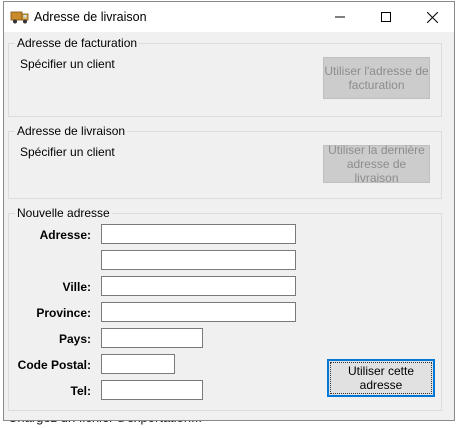 Image resolution: width=460 pixels, height=428 pixels. Describe the element at coordinates (152, 390) in the screenshot. I see `phone-input` at that location.